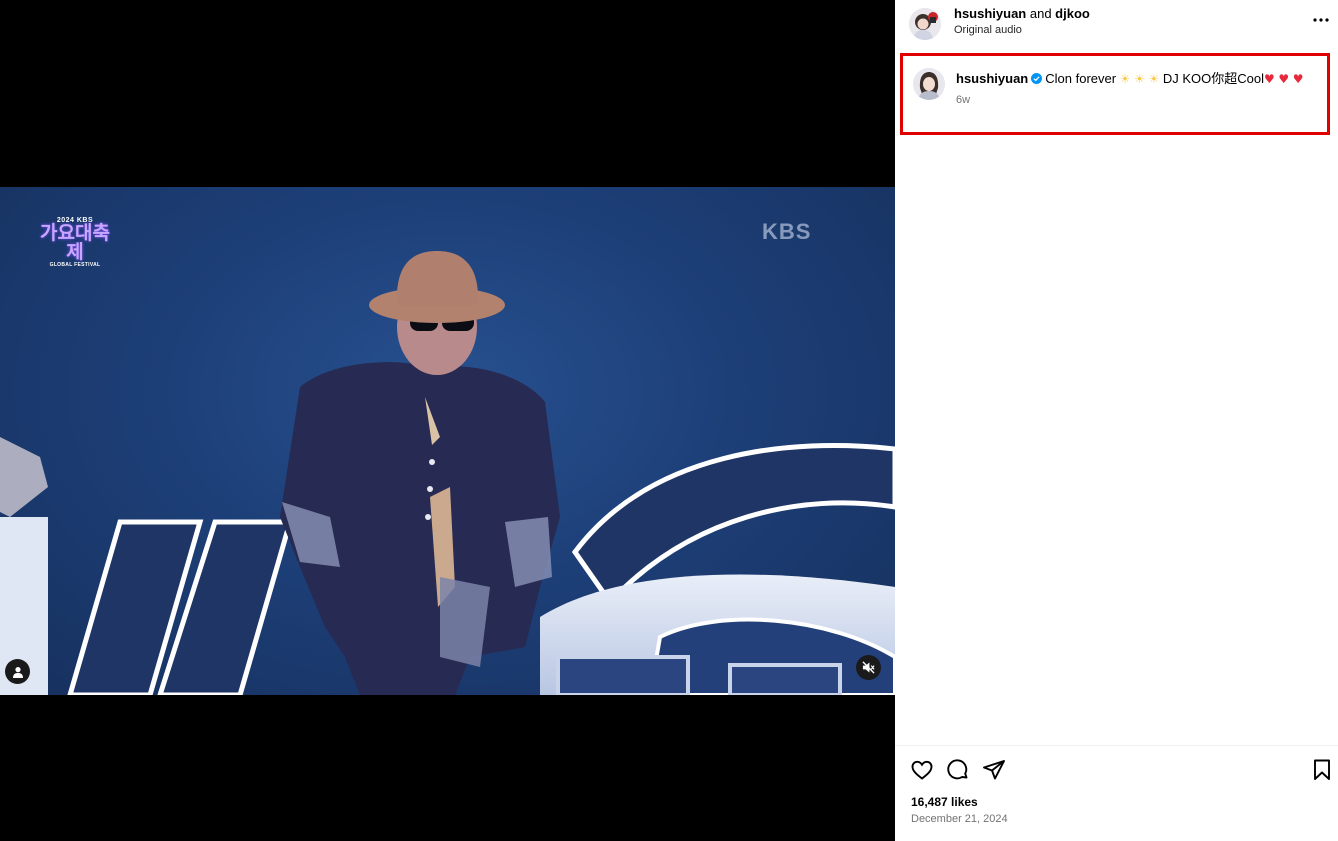  Describe the element at coordinates (1082, 78) in the screenshot. I see `caption-body-1: Clon forever` at that location.